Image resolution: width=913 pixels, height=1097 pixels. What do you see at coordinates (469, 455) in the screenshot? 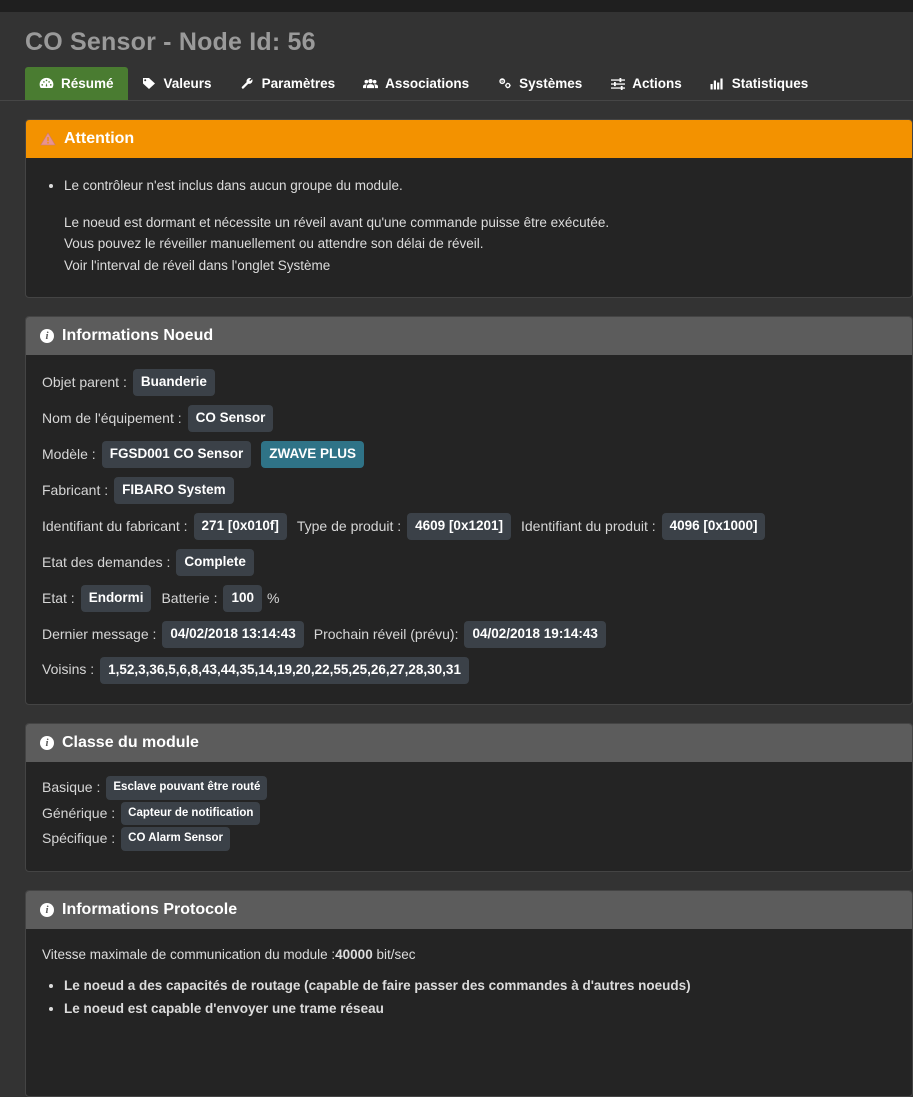
I see `info-row-modele: Modèle : FGSD001 CO Sensor ZWAVE PLUS` at bounding box center [469, 455].